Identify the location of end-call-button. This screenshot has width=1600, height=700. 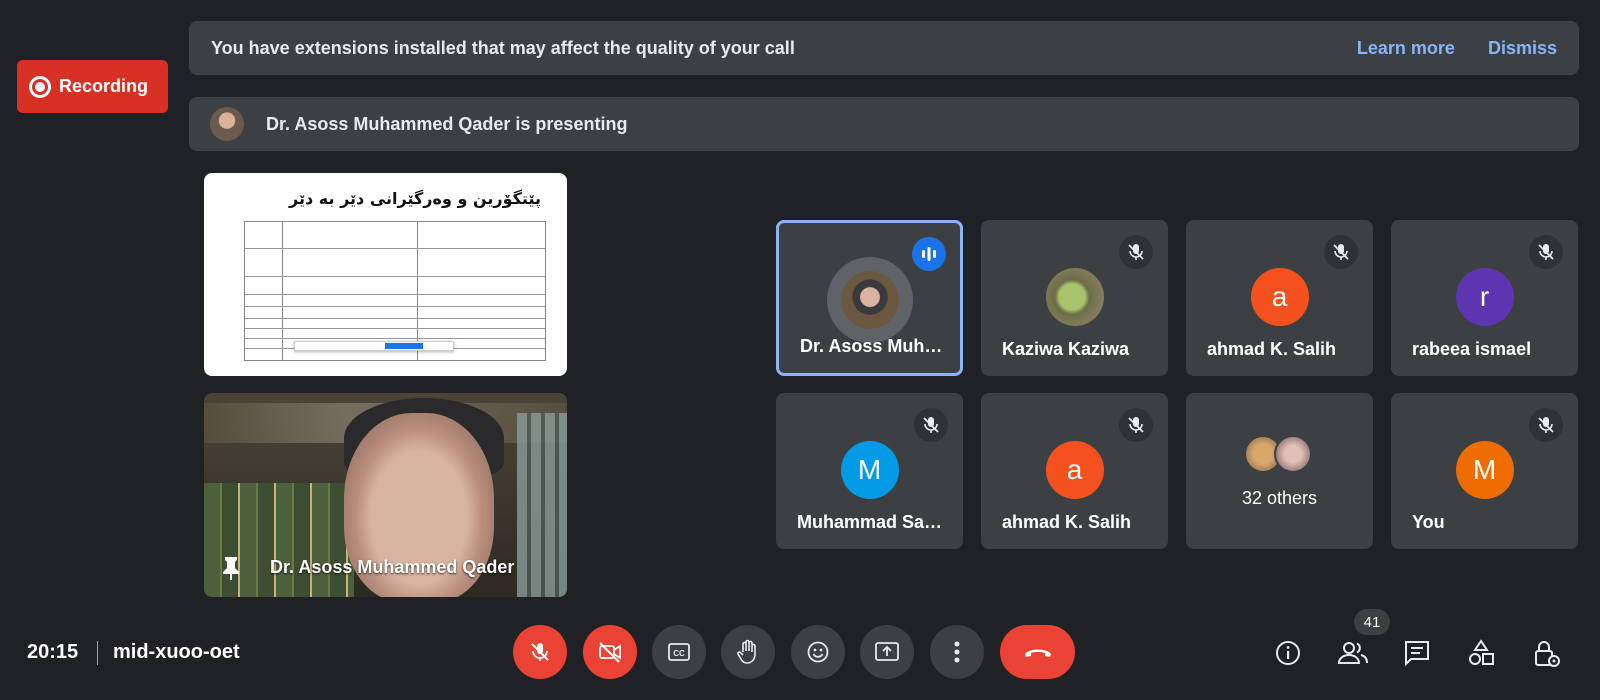
(1037, 652).